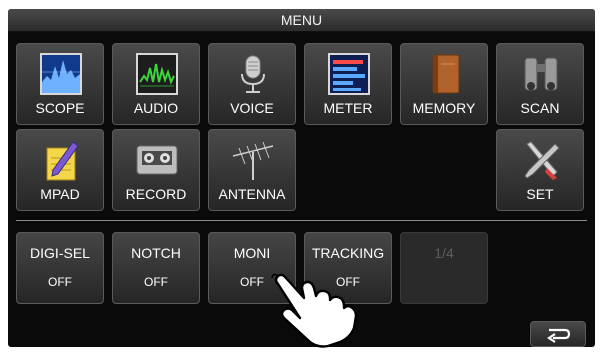  What do you see at coordinates (349, 74) in the screenshot?
I see `meter-icon` at bounding box center [349, 74].